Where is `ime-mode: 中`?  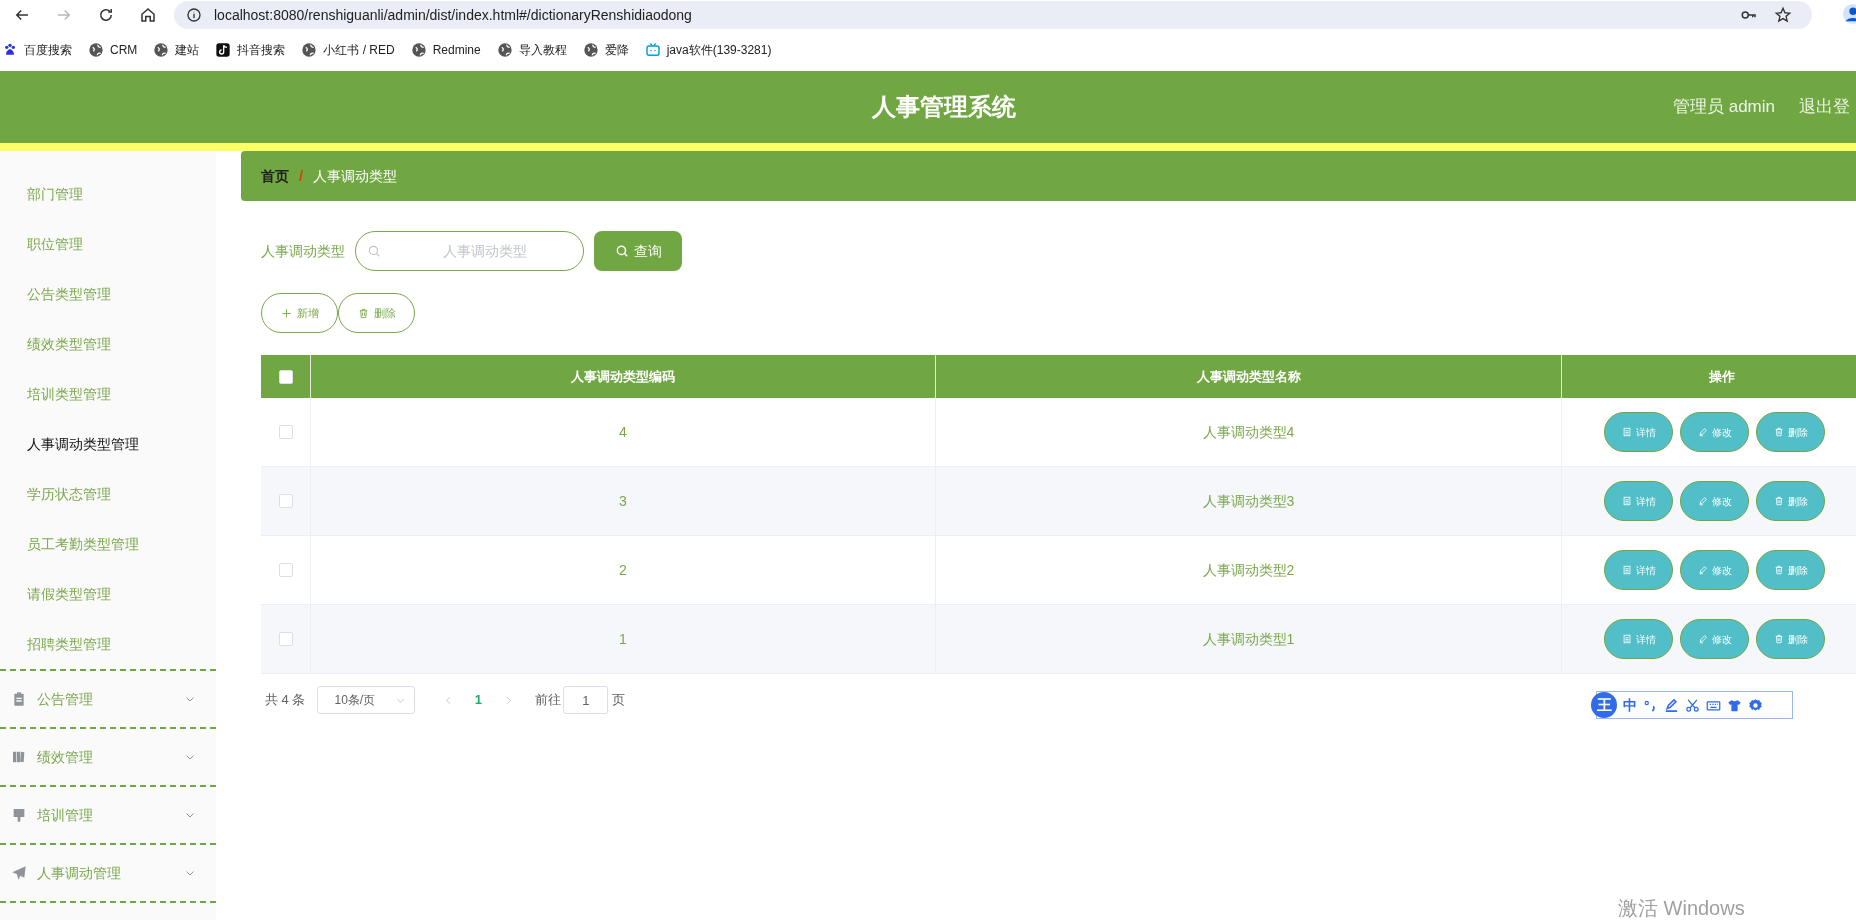 ime-mode: 中 is located at coordinates (1630, 705).